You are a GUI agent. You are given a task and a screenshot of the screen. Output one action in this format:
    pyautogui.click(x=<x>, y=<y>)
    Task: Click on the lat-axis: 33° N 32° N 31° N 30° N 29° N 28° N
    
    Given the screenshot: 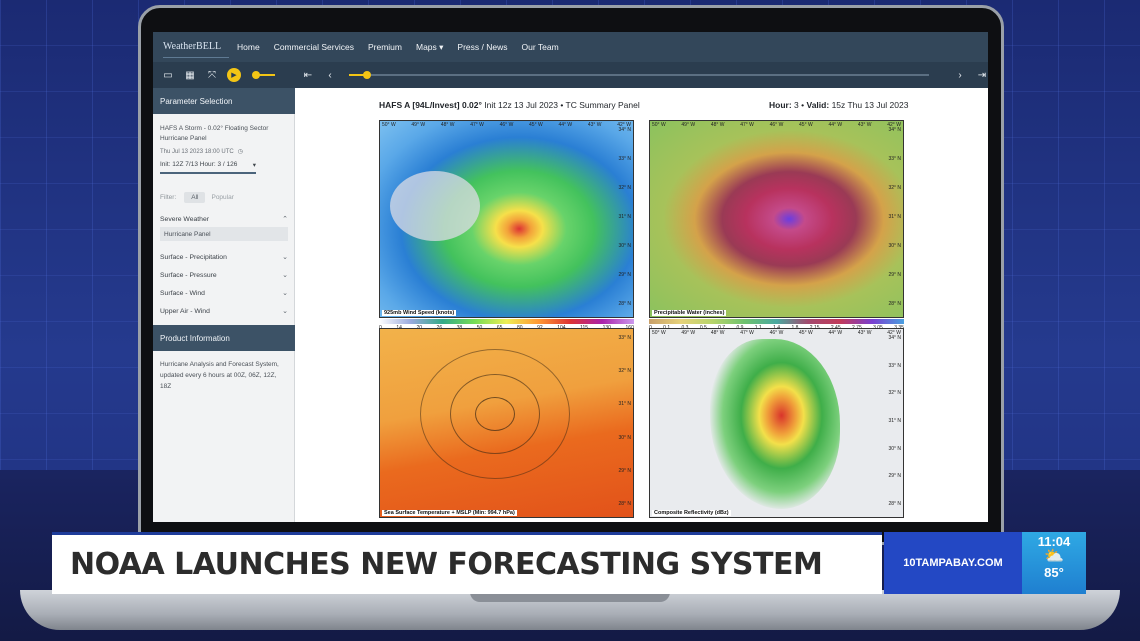 What is the action you would take?
    pyautogui.click(x=624, y=421)
    